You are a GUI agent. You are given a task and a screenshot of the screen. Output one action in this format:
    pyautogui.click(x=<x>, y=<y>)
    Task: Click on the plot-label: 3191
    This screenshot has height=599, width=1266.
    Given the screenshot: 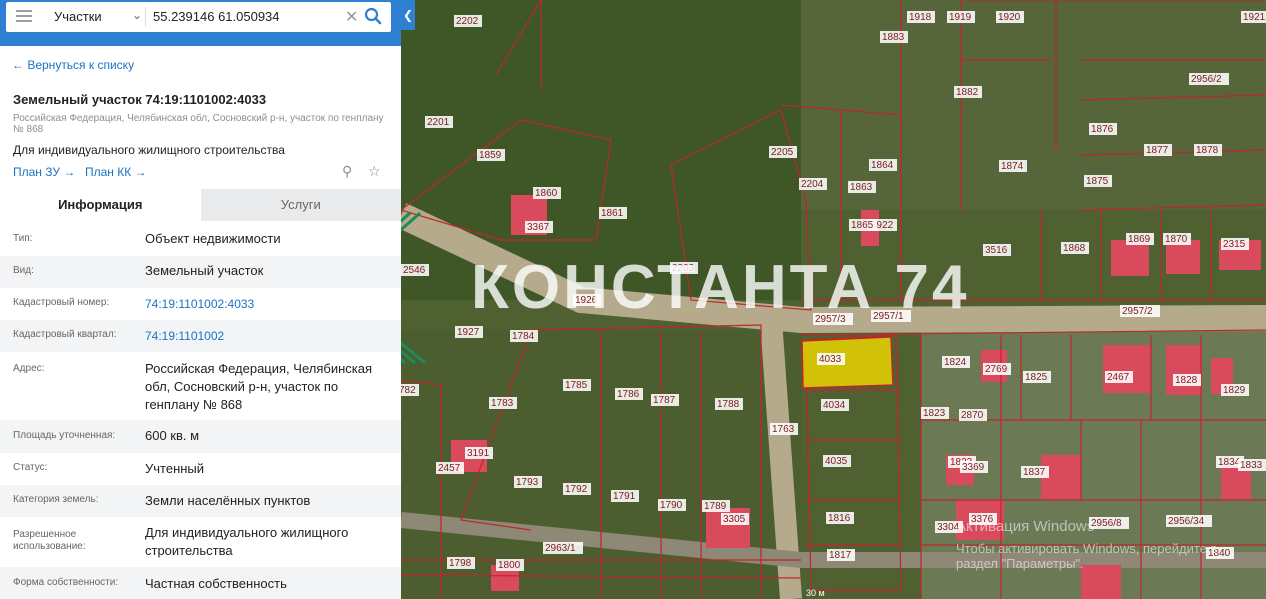 What is the action you would take?
    pyautogui.click(x=478, y=453)
    